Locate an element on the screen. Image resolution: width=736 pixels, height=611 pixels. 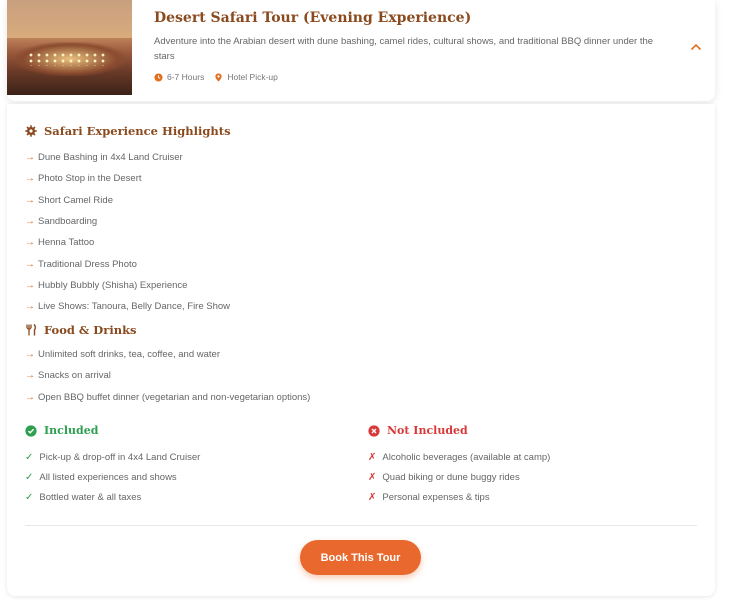
location-pin-icon is located at coordinates (218, 77).